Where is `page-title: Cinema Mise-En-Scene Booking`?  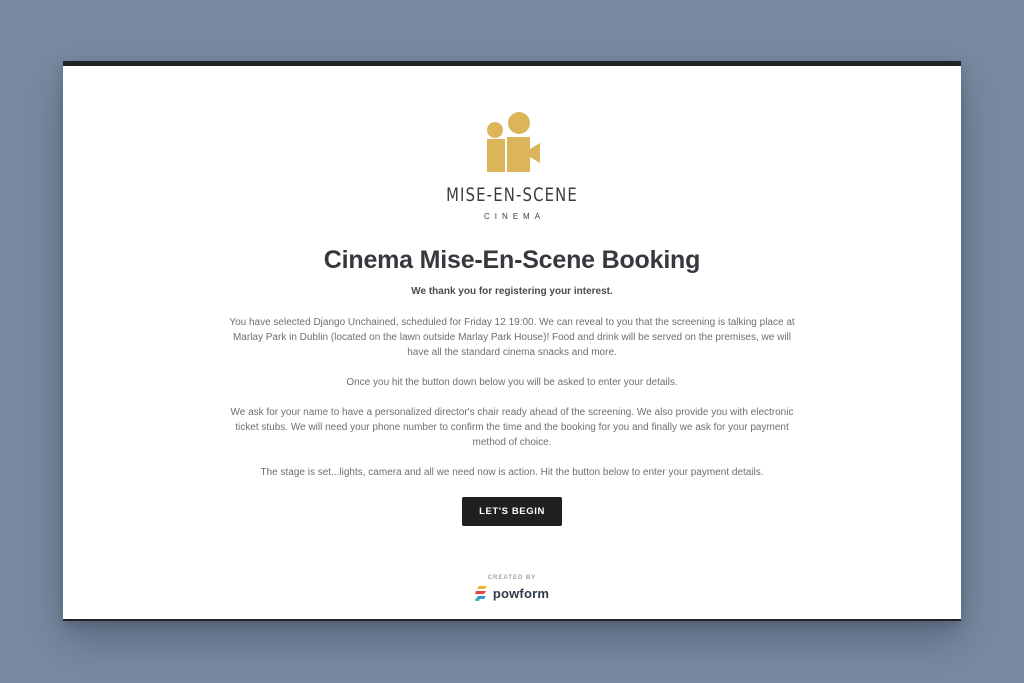 page-title: Cinema Mise-En-Scene Booking is located at coordinates (512, 260).